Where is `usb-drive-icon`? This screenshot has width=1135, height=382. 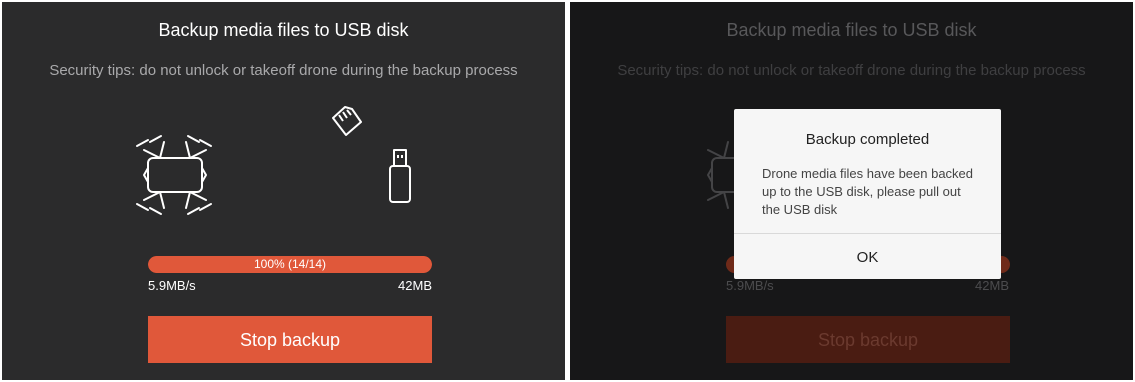 usb-drive-icon is located at coordinates (400, 176).